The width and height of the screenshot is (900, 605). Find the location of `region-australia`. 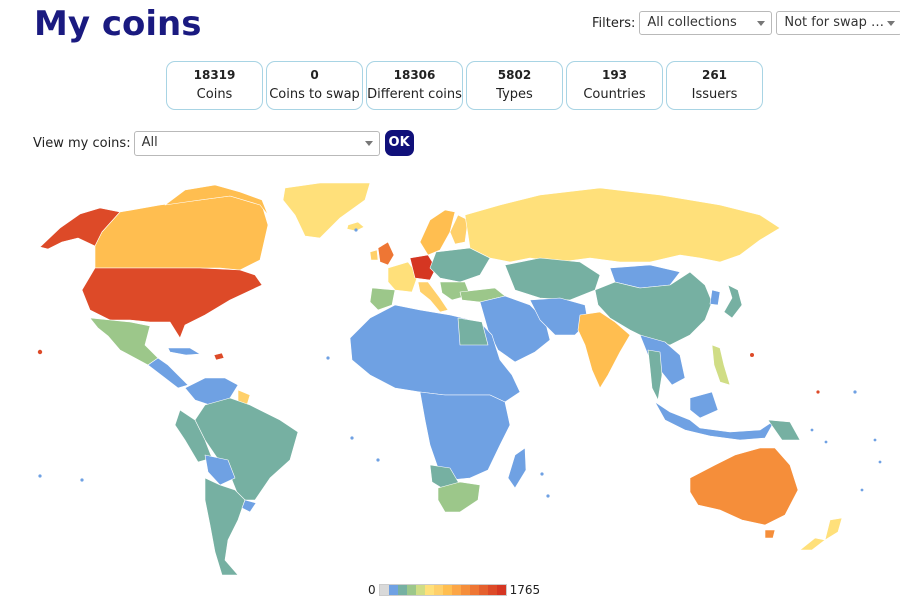

region-australia is located at coordinates (744, 486).